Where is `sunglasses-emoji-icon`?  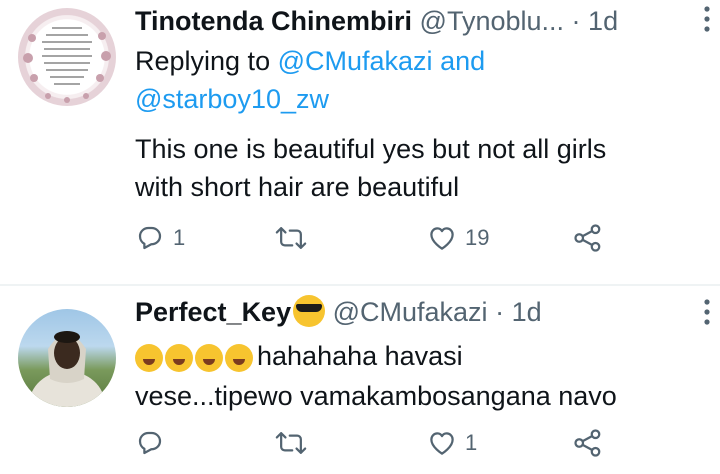 sunglasses-emoji-icon is located at coordinates (309, 311).